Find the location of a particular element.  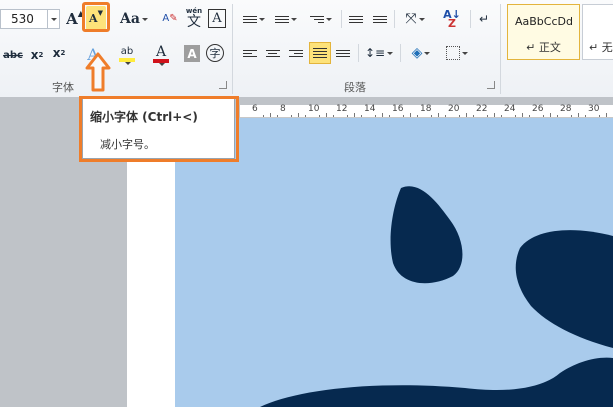

decrease-indent-button is located at coordinates (356, 19).